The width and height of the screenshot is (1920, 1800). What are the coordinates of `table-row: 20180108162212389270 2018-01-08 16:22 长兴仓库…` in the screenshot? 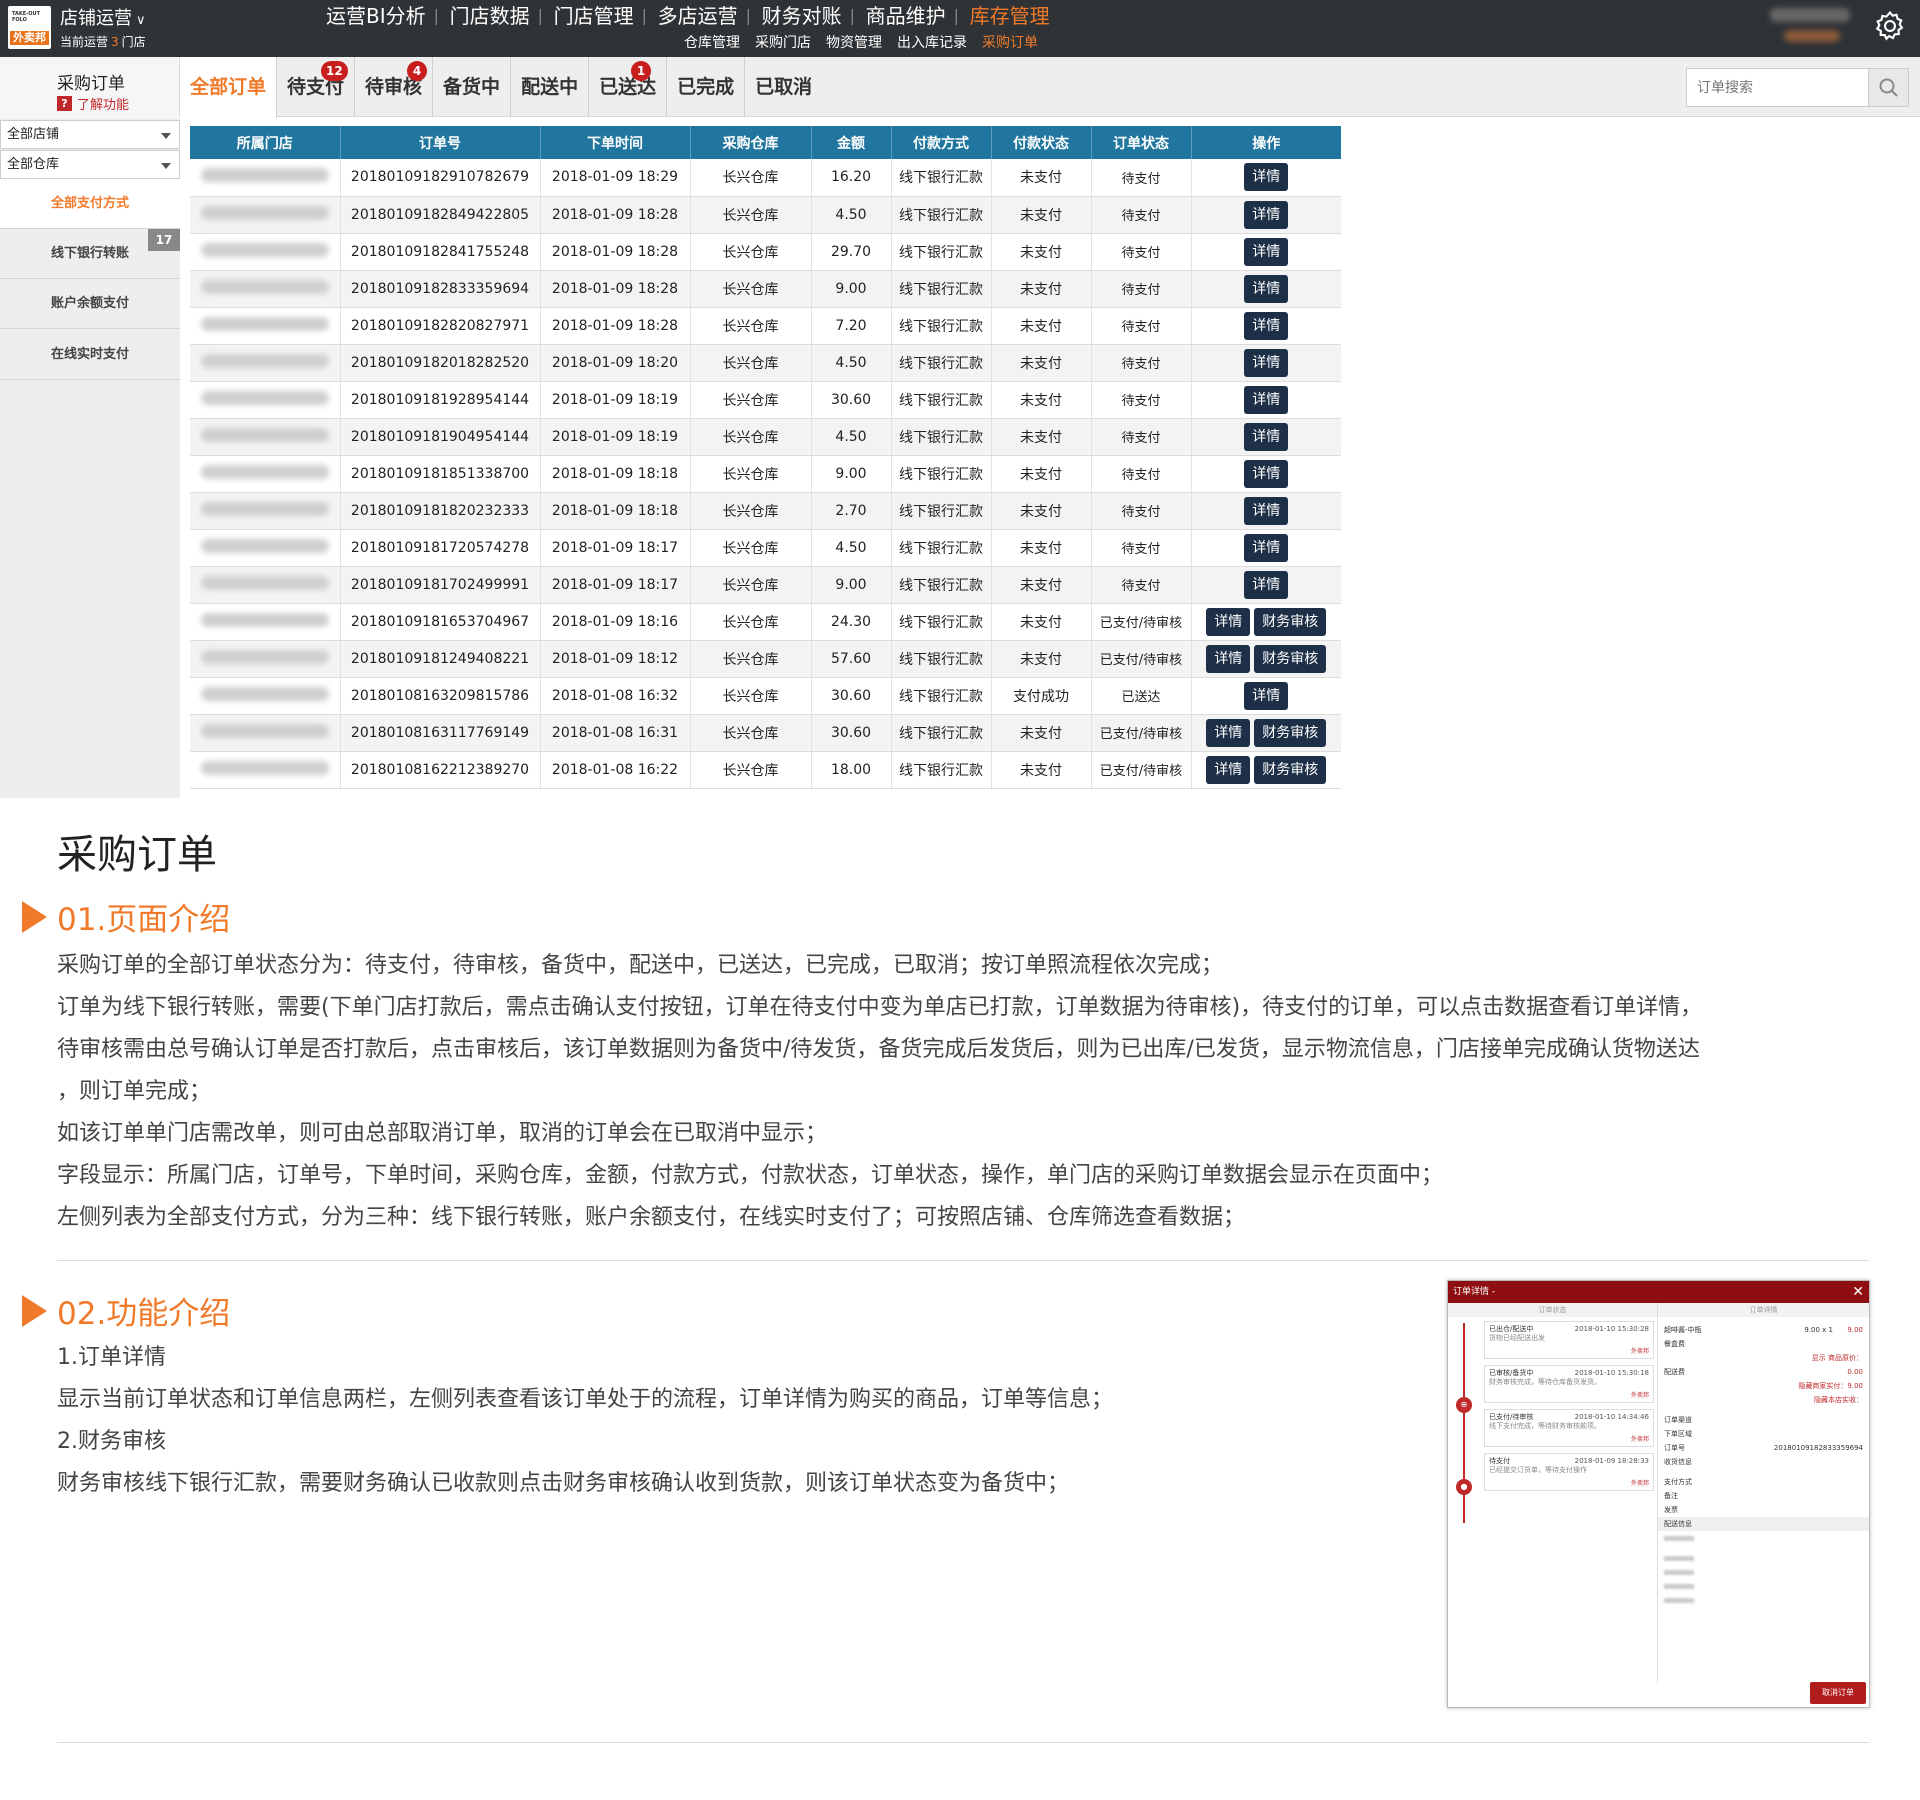 It's located at (765, 770).